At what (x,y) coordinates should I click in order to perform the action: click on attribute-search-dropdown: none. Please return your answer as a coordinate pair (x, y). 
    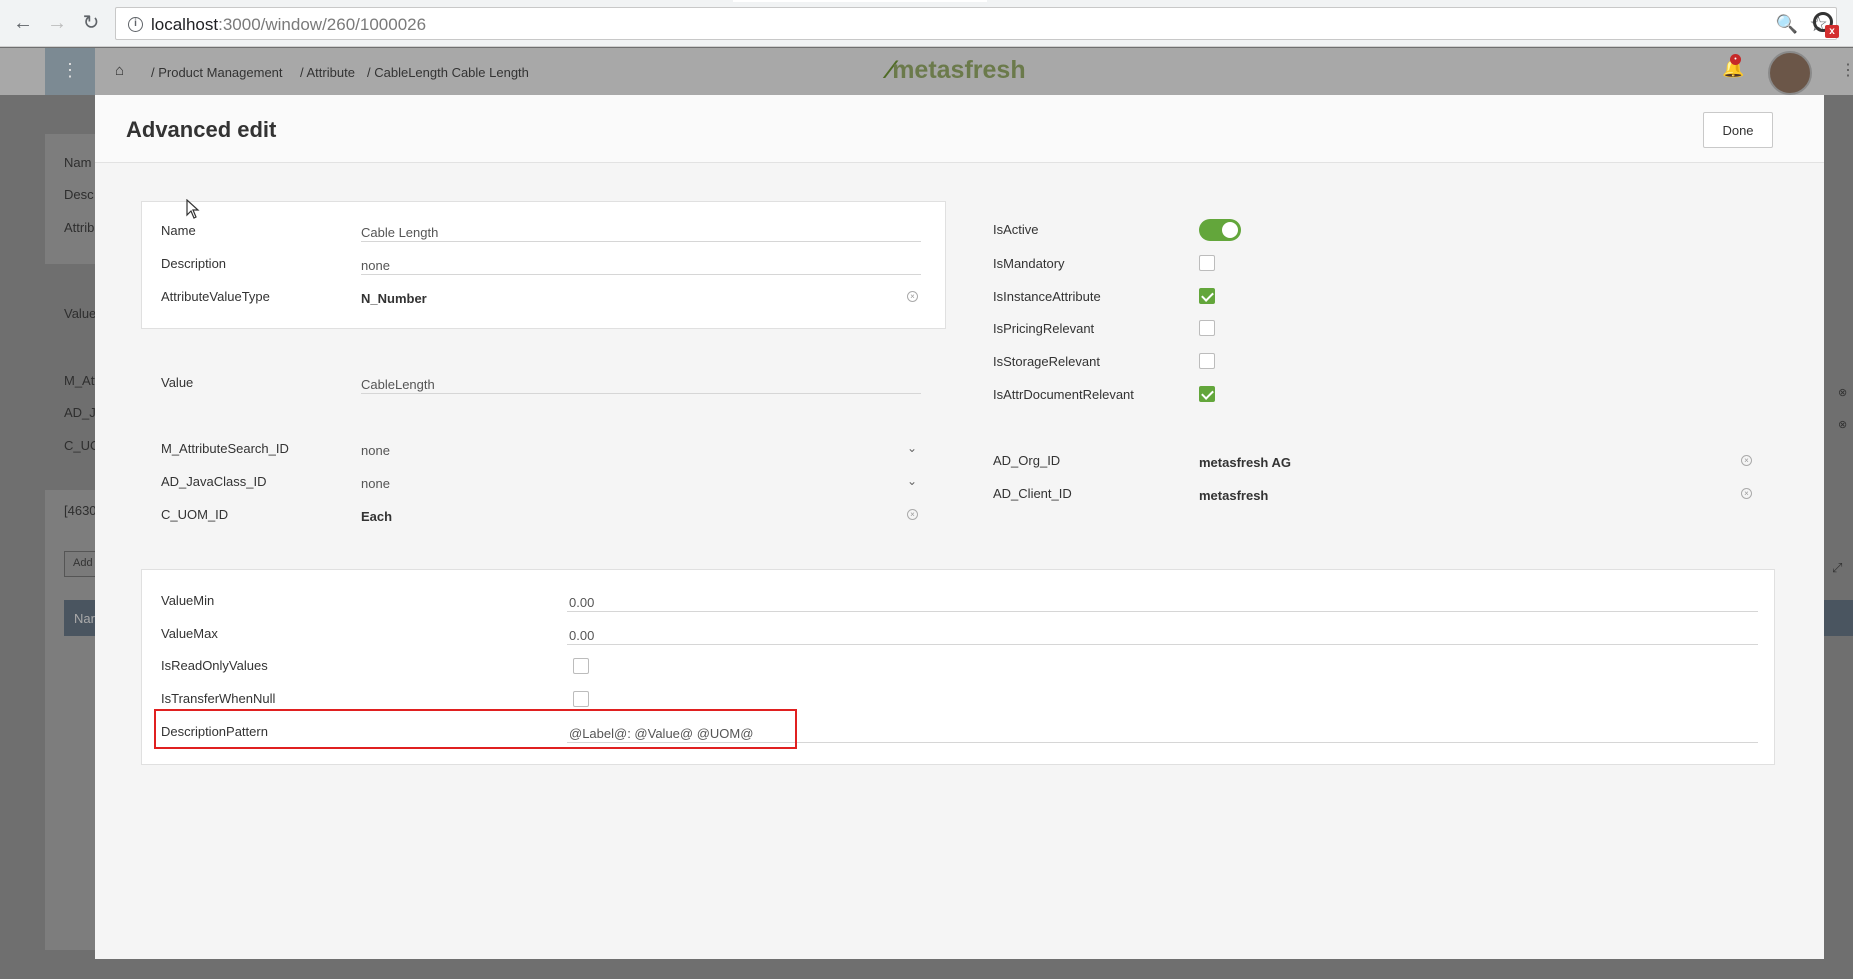
    Looking at the image, I should click on (641, 450).